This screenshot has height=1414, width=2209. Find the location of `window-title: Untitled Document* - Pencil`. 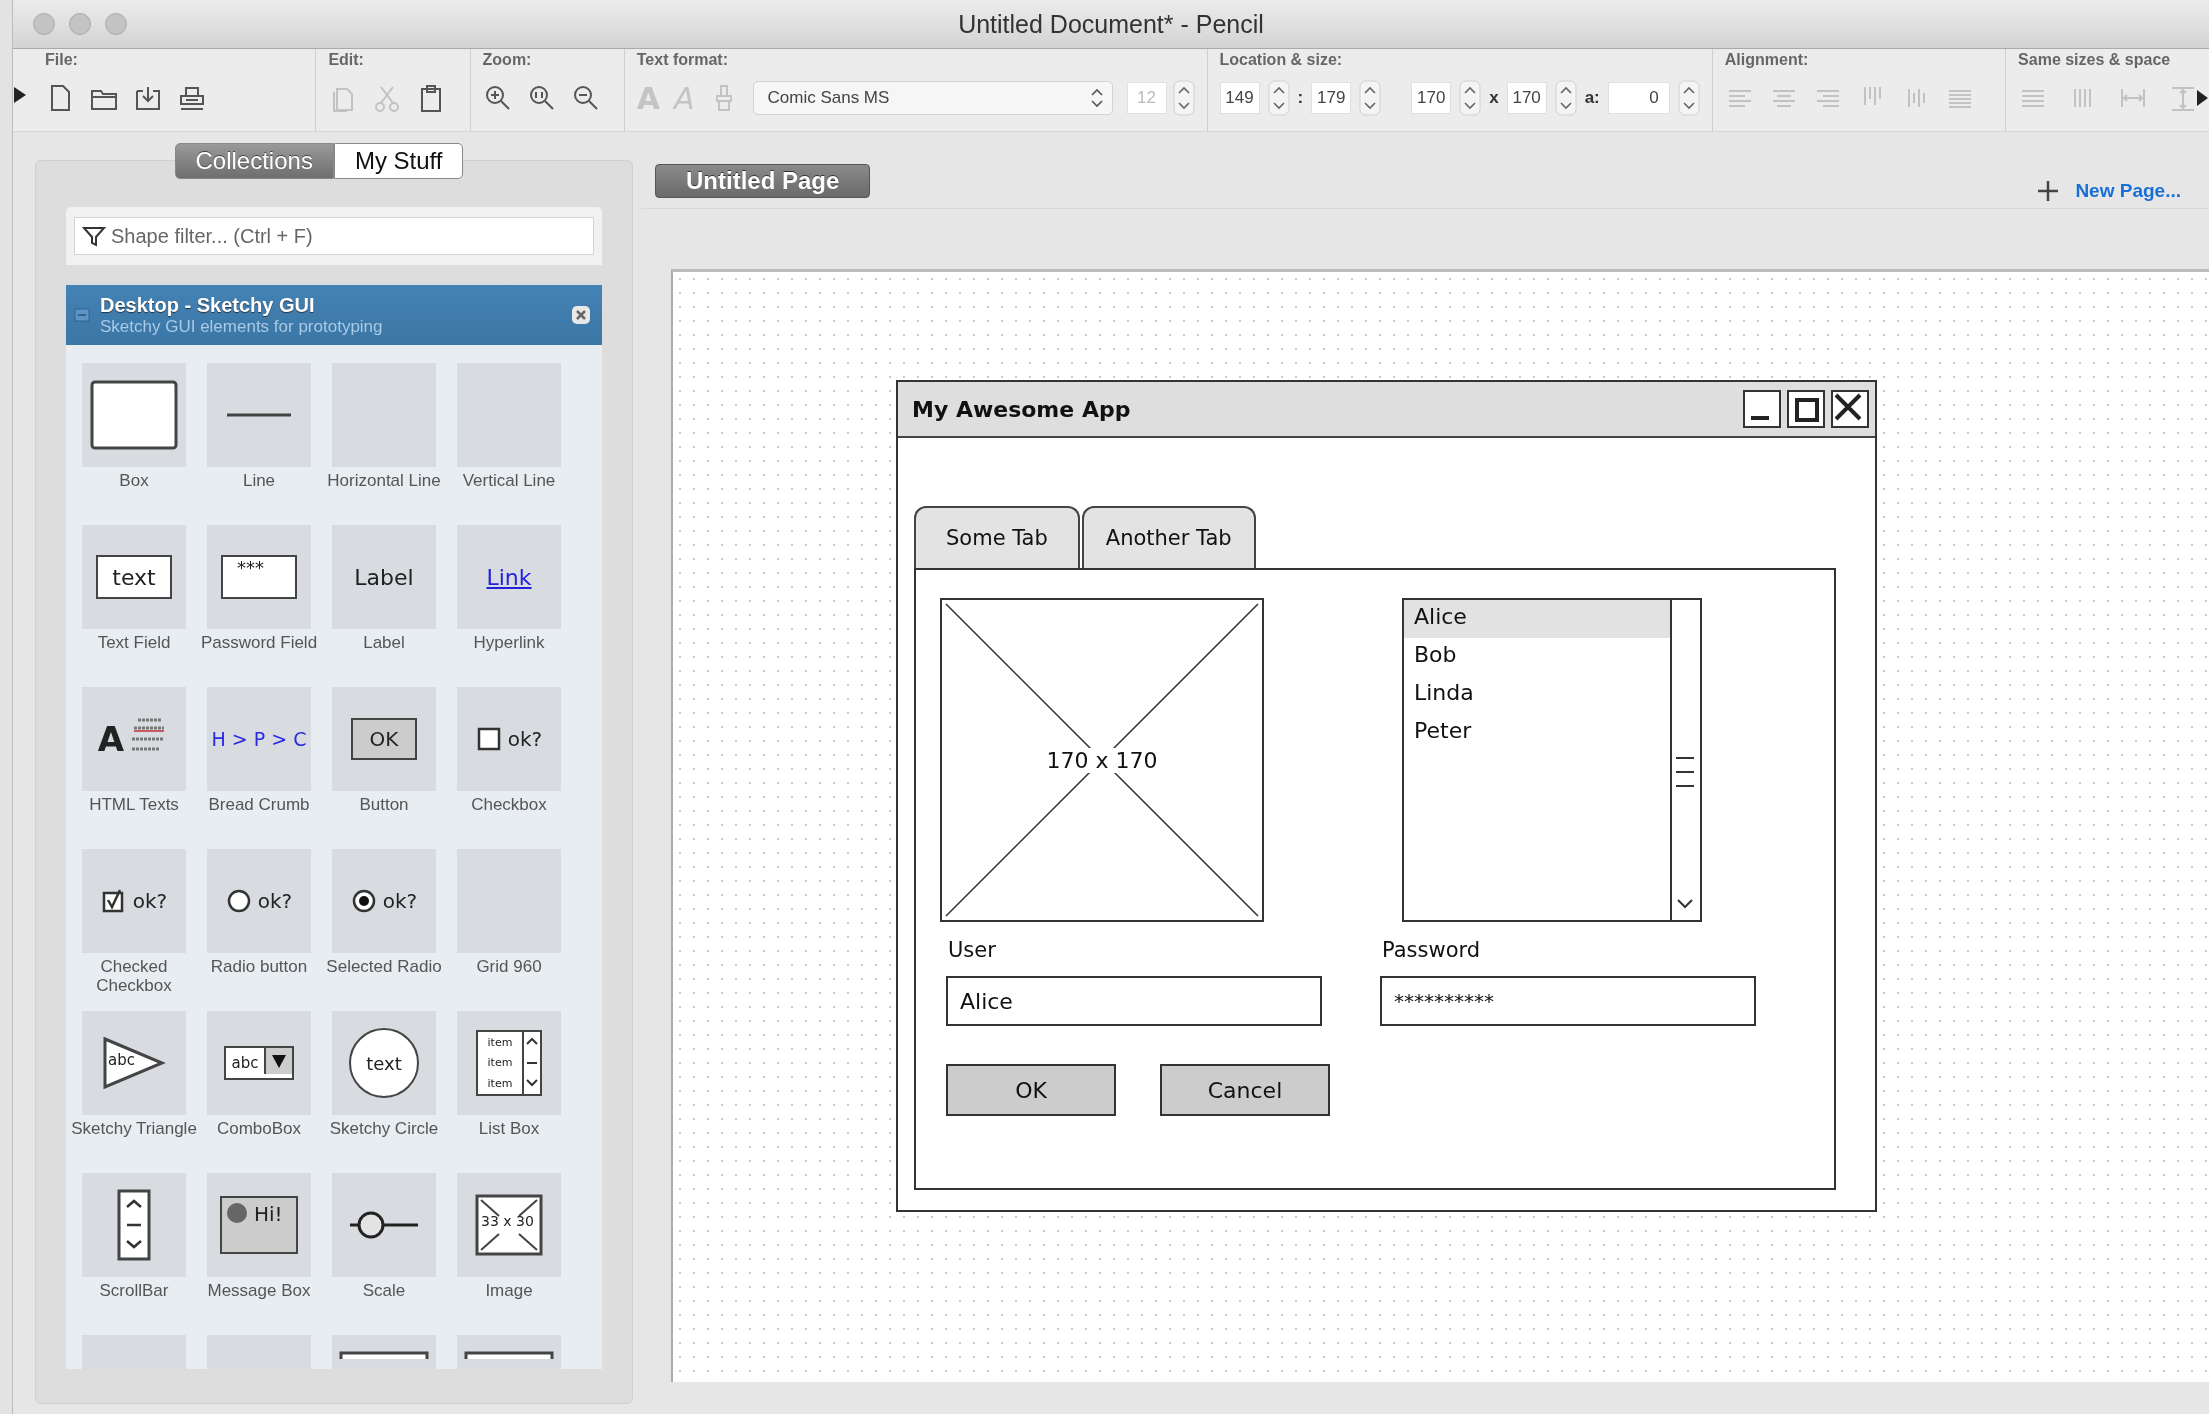

window-title: Untitled Document* - Pencil is located at coordinates (1111, 23).